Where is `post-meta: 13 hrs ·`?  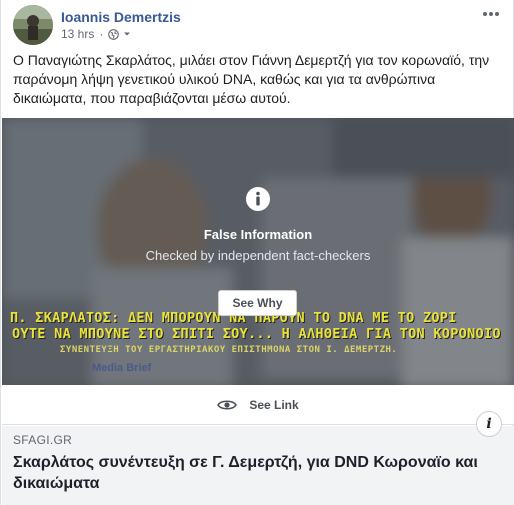
post-meta: 13 hrs · is located at coordinates (96, 34).